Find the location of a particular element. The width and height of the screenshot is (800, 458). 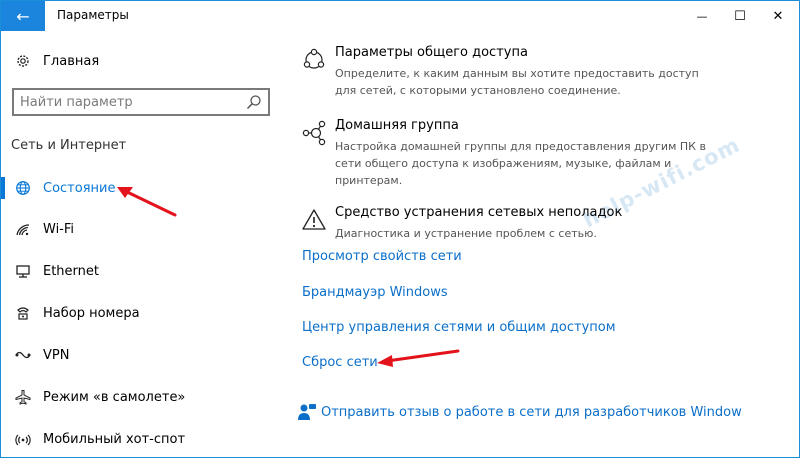

homegroup-title: Домашняя группа is located at coordinates (397, 125).